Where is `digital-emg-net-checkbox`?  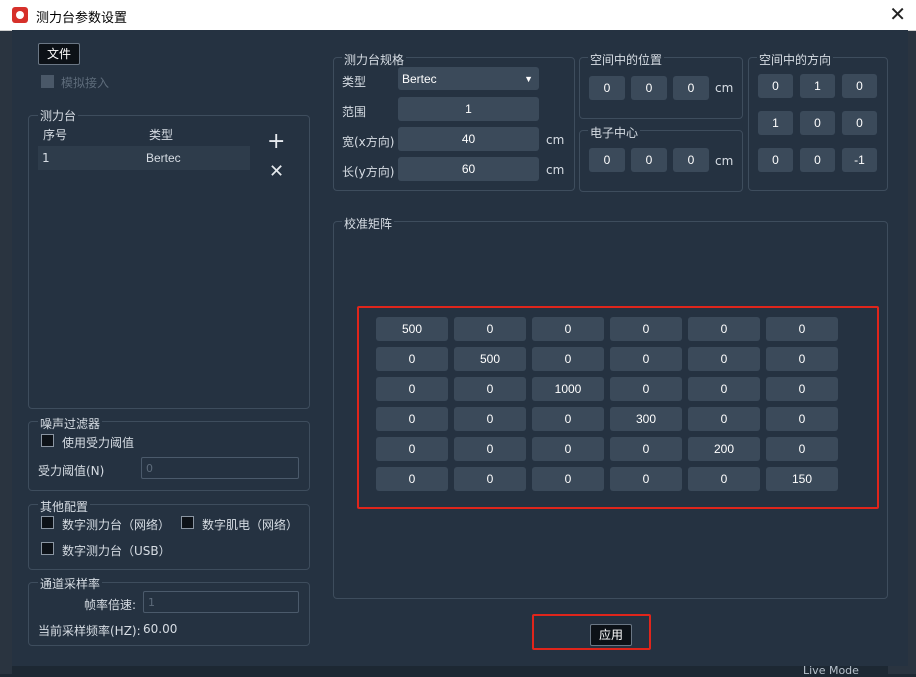
digital-emg-net-checkbox is located at coordinates (187, 522).